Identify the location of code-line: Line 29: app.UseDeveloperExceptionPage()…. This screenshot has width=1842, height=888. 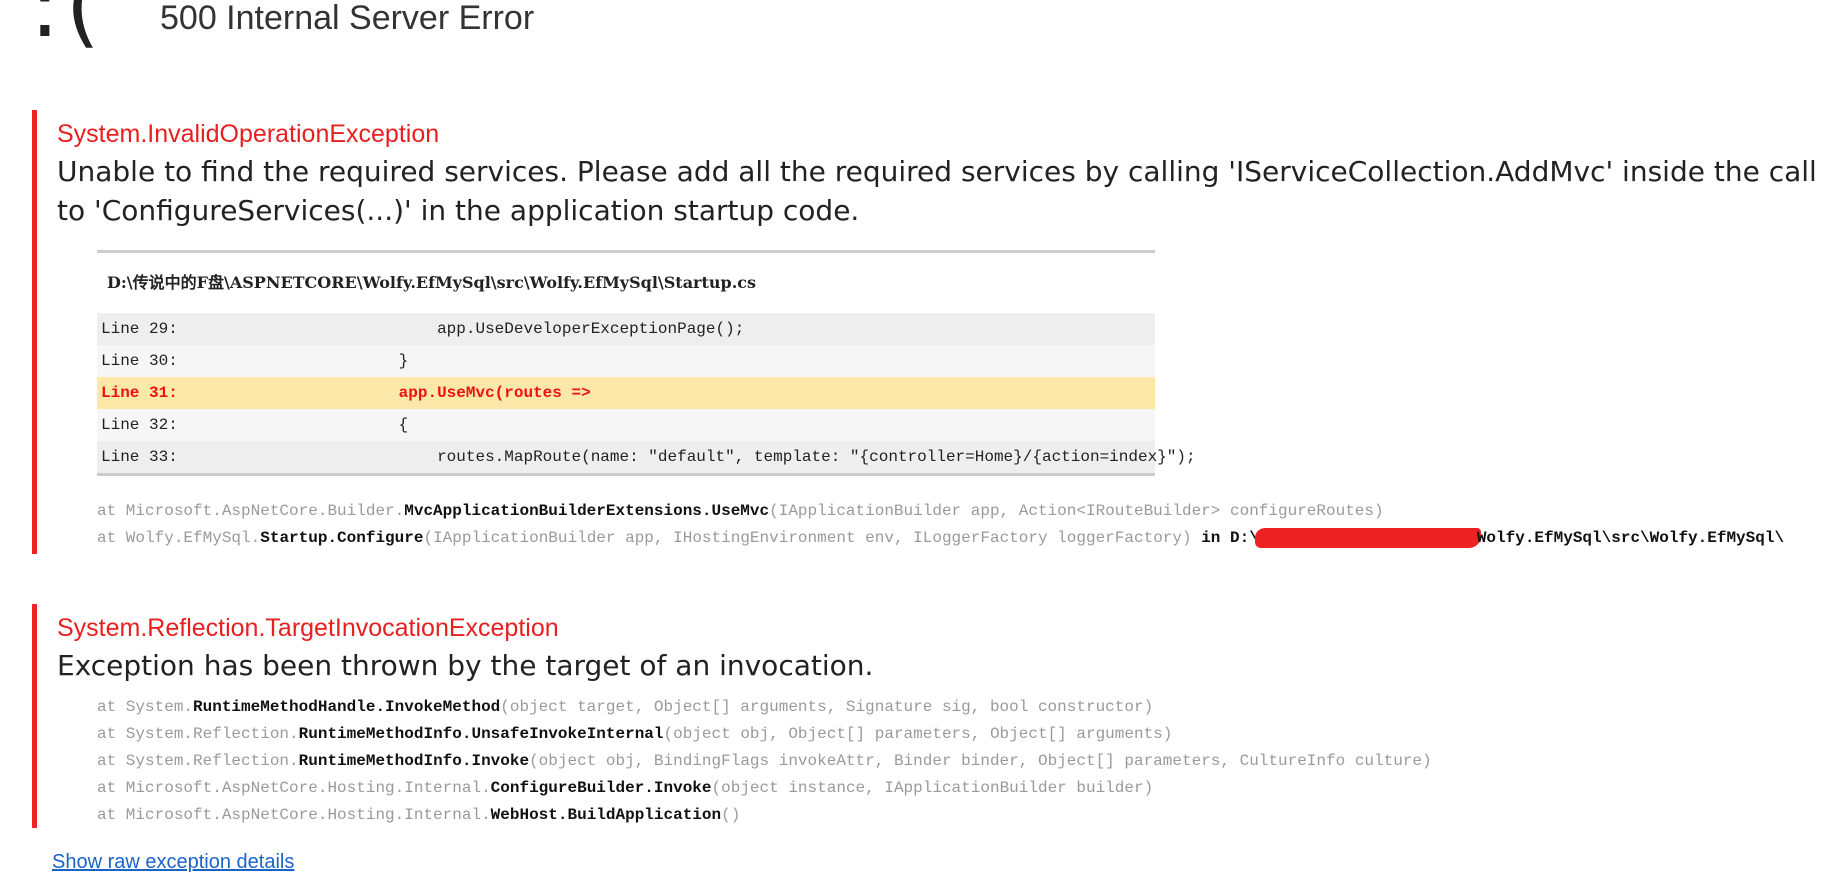
(626, 329).